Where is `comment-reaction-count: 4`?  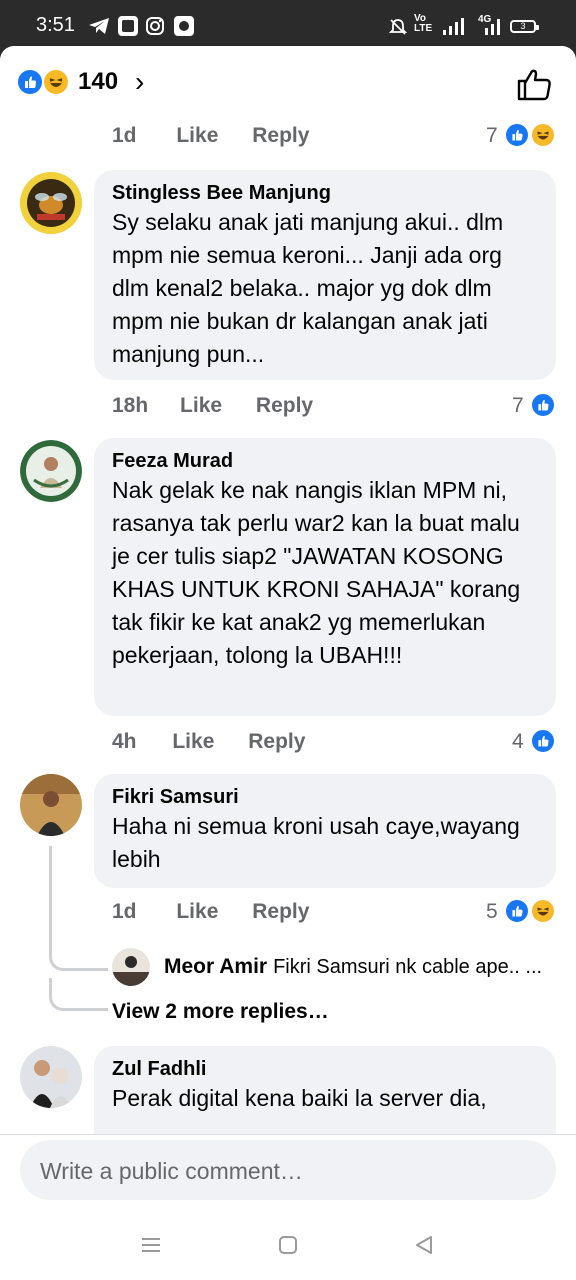
comment-reaction-count: 4 is located at coordinates (518, 742).